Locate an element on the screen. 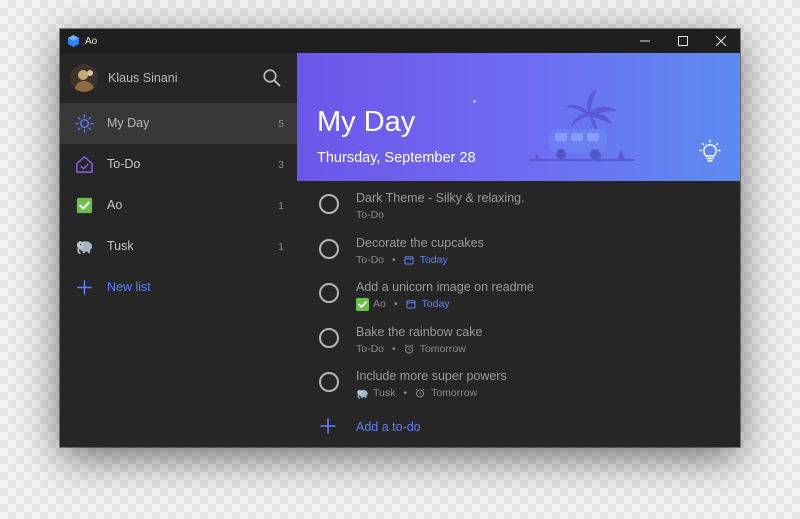 Image resolution: width=800 pixels, height=519 pixels. window-title: Ao is located at coordinates (91, 41).